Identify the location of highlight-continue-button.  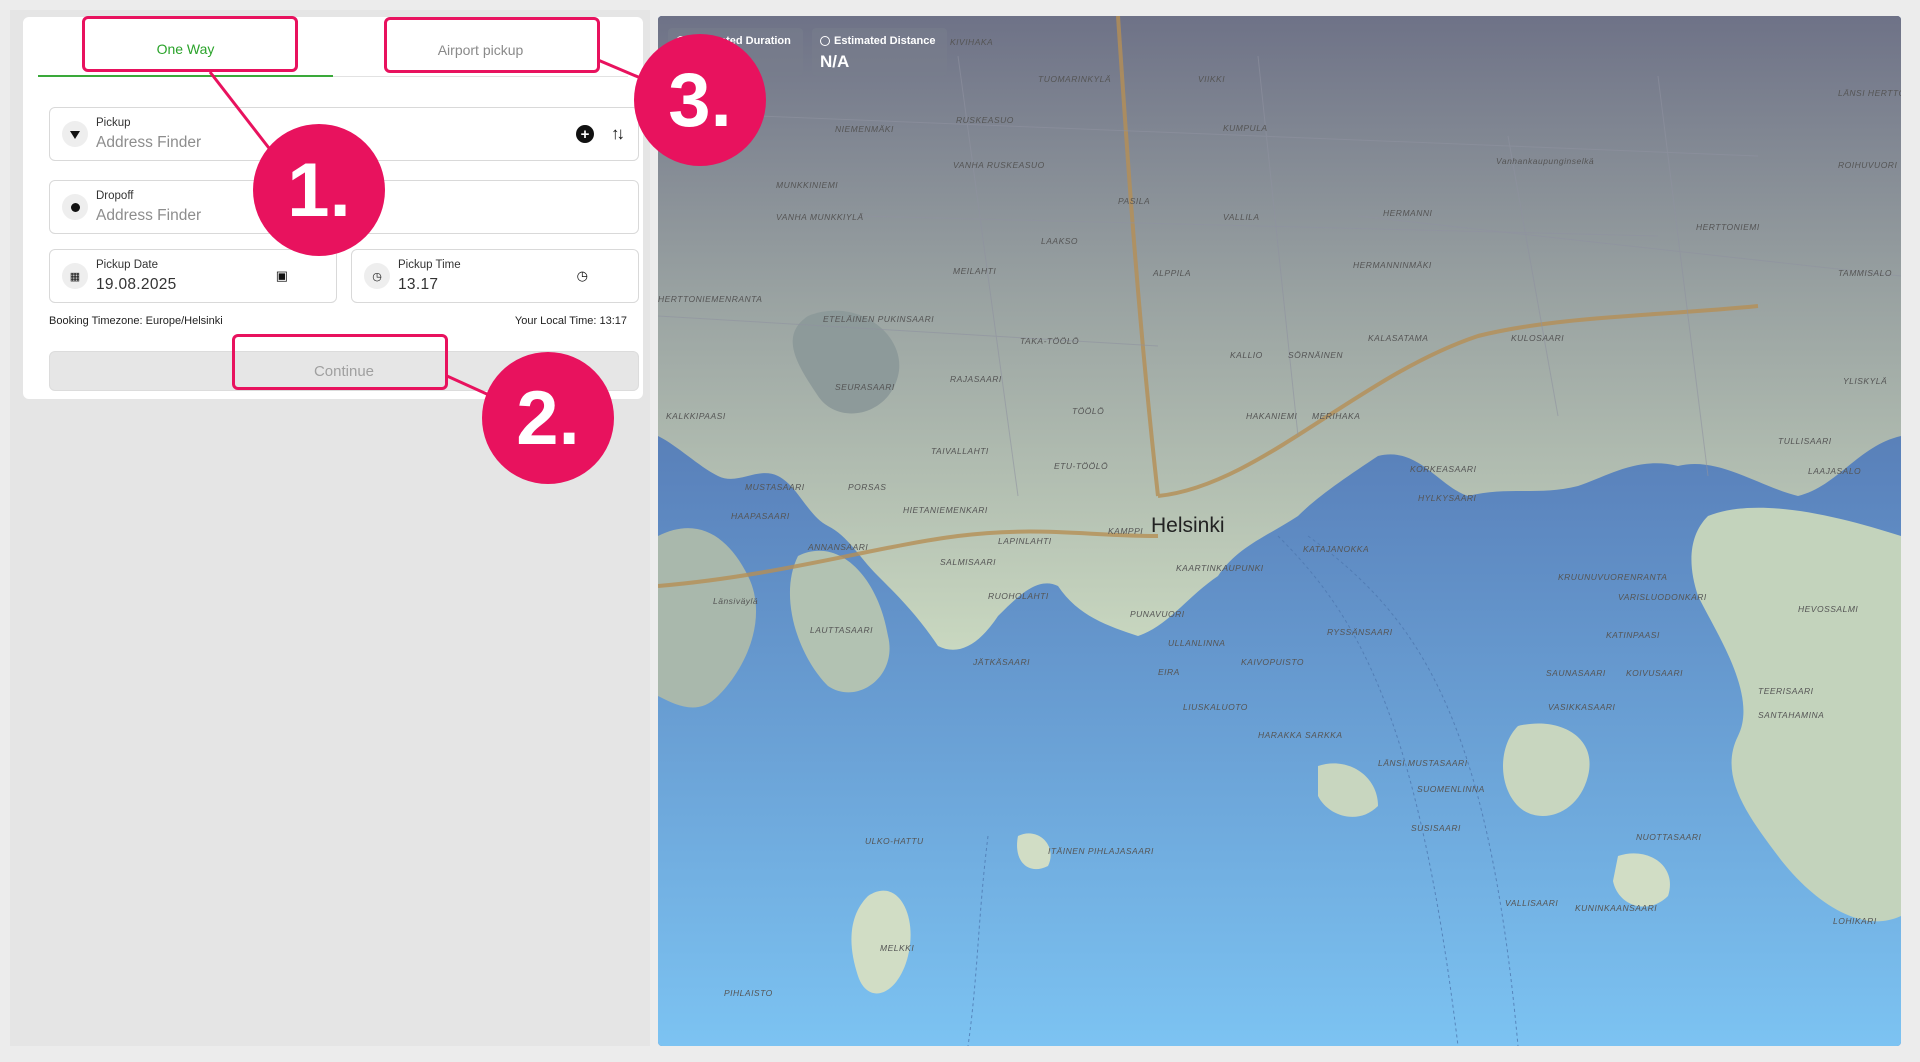
(340, 362).